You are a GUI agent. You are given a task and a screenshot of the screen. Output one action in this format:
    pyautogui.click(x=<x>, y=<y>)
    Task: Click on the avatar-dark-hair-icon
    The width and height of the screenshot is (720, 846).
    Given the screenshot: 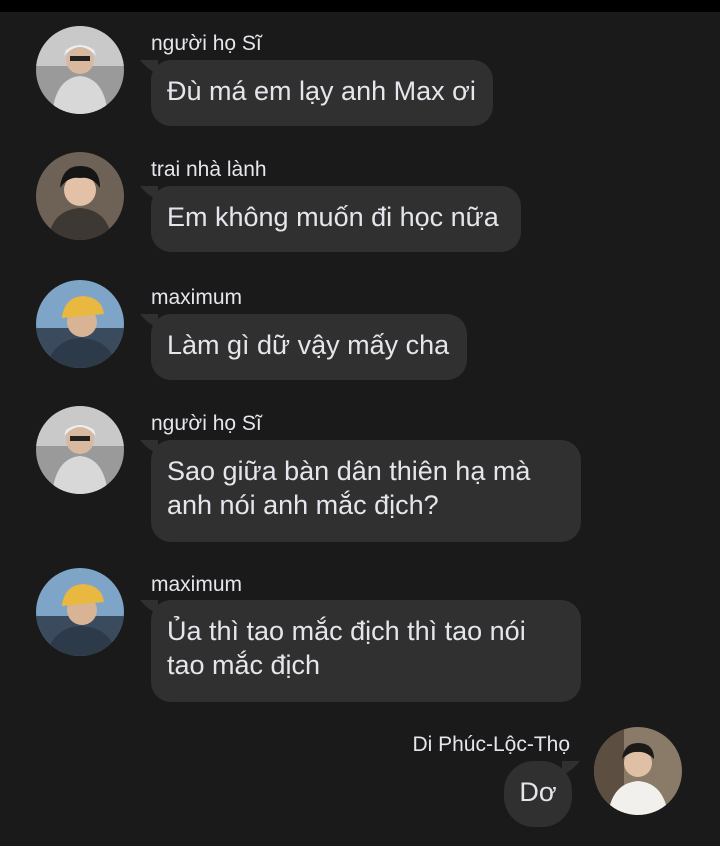 What is the action you would take?
    pyautogui.click(x=80, y=196)
    